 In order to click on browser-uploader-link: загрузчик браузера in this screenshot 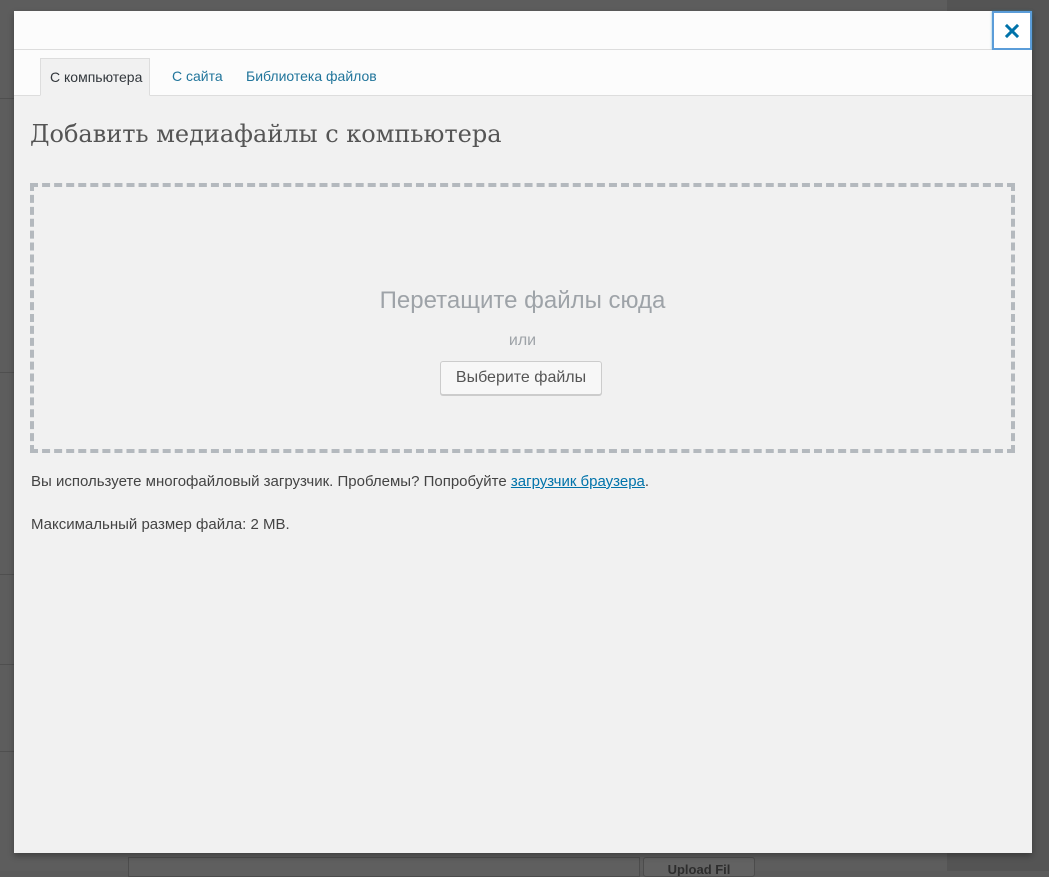, I will do `click(578, 481)`.